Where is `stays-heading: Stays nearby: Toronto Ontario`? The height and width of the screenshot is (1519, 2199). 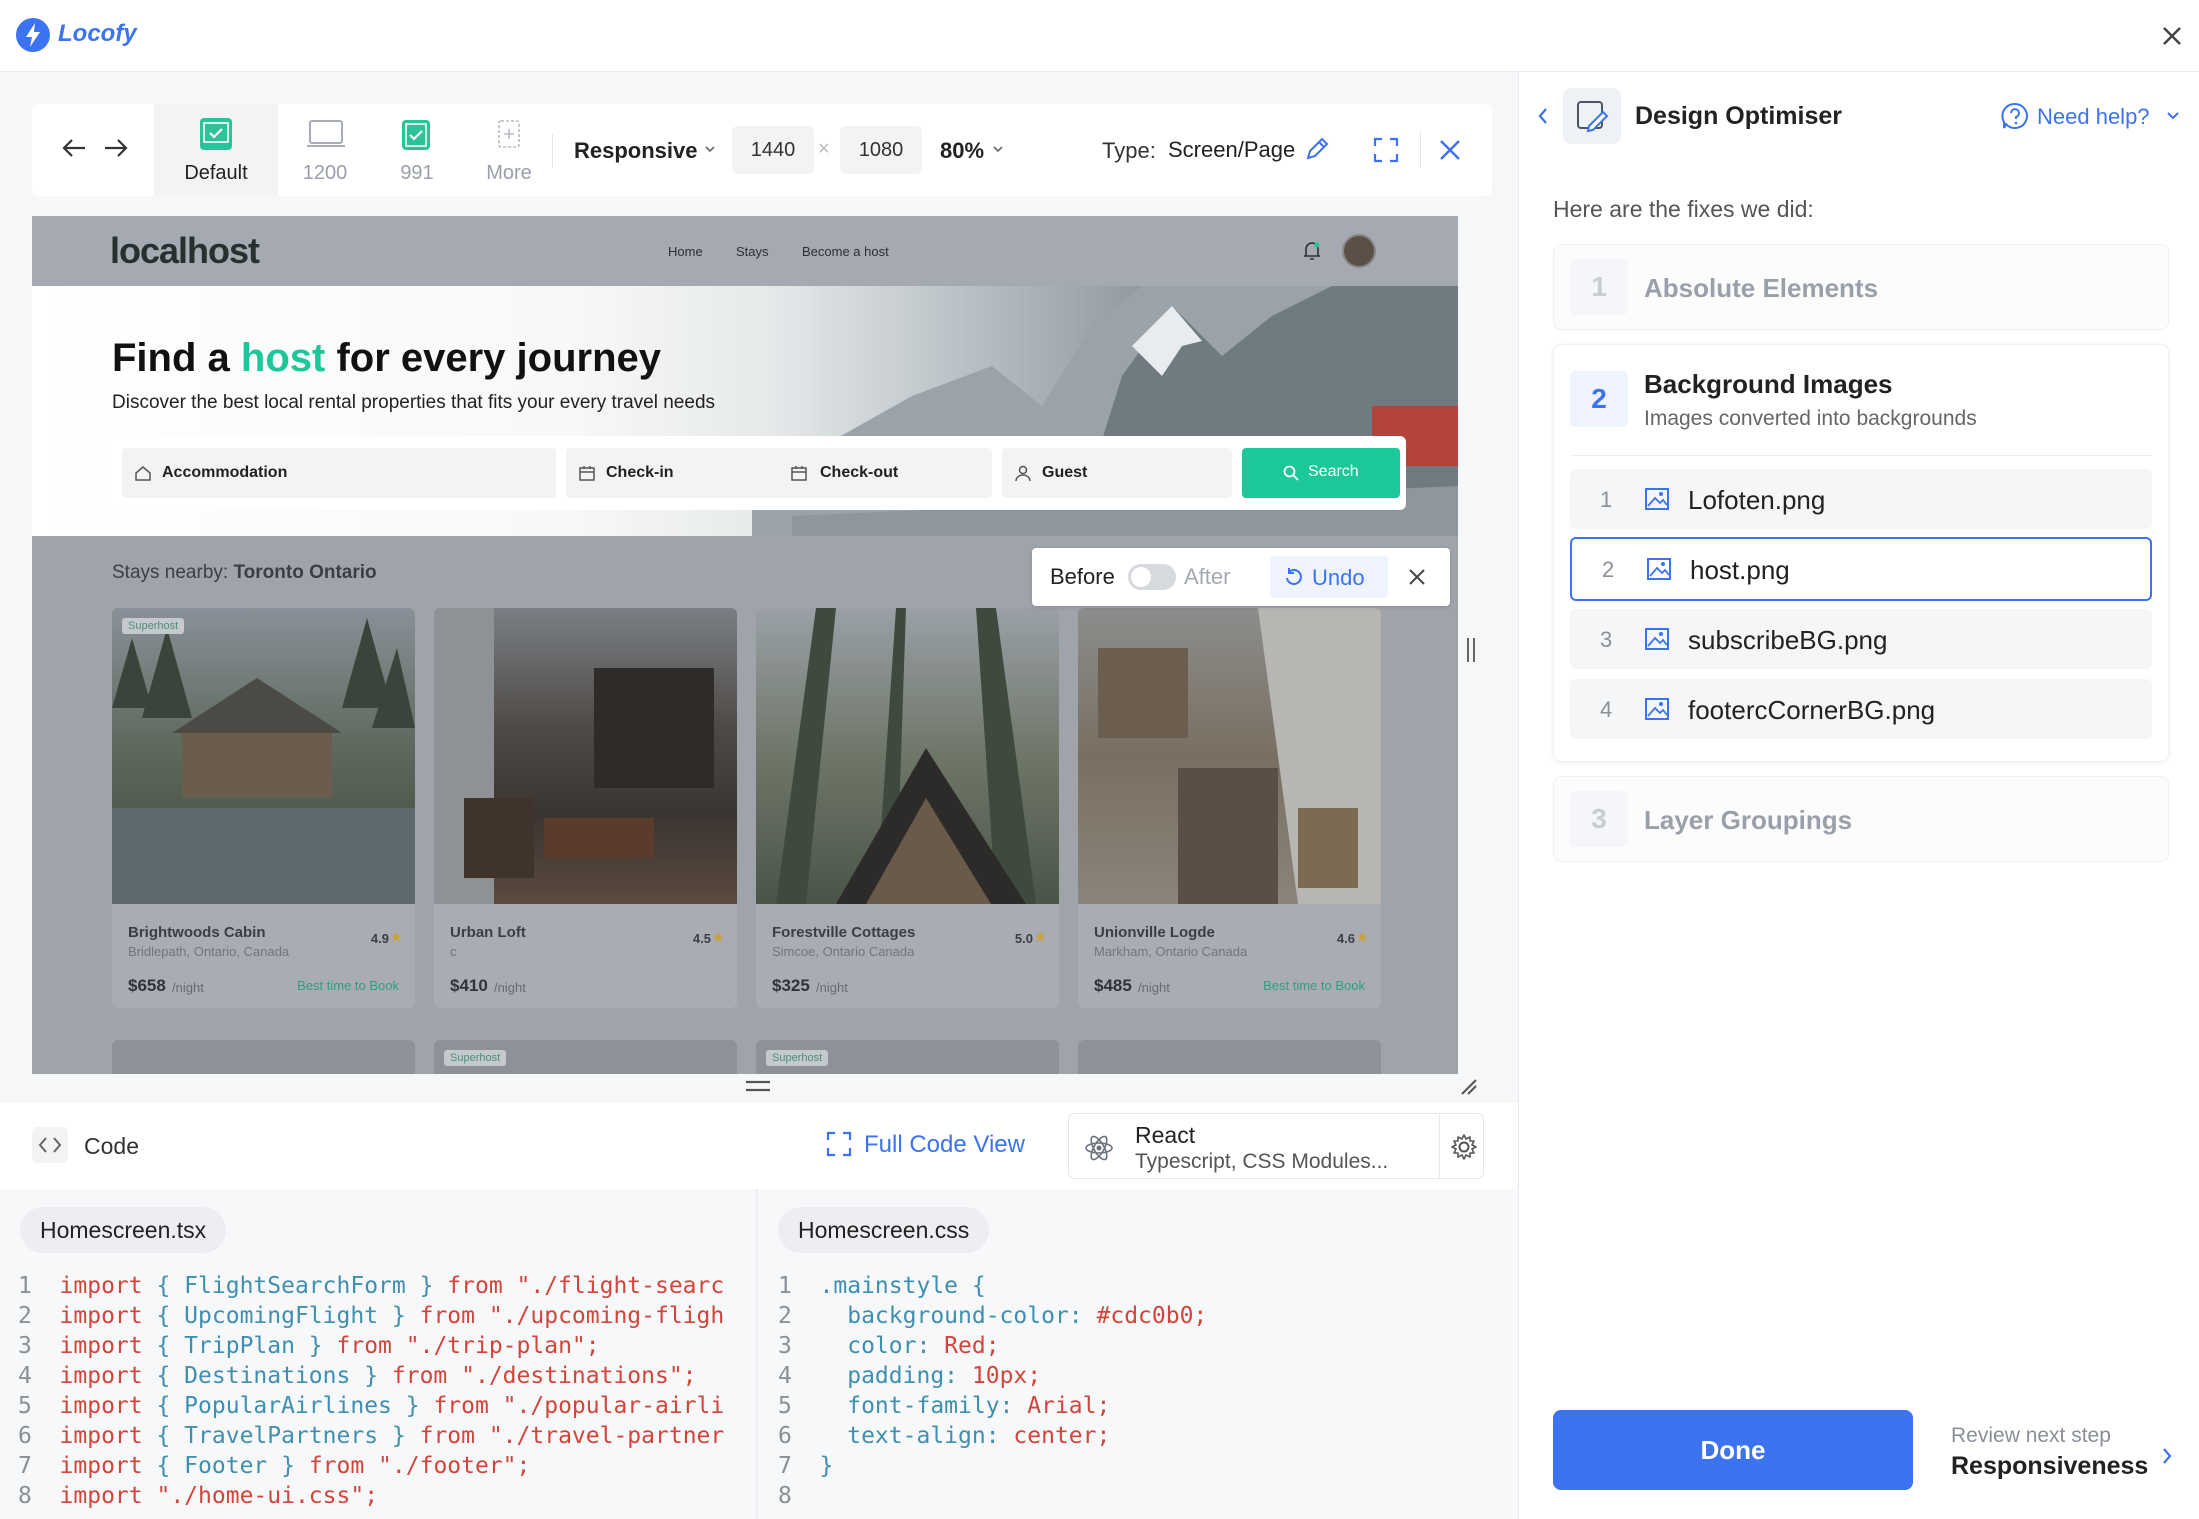
stays-heading: Stays nearby: Toronto Ontario is located at coordinates (244, 573).